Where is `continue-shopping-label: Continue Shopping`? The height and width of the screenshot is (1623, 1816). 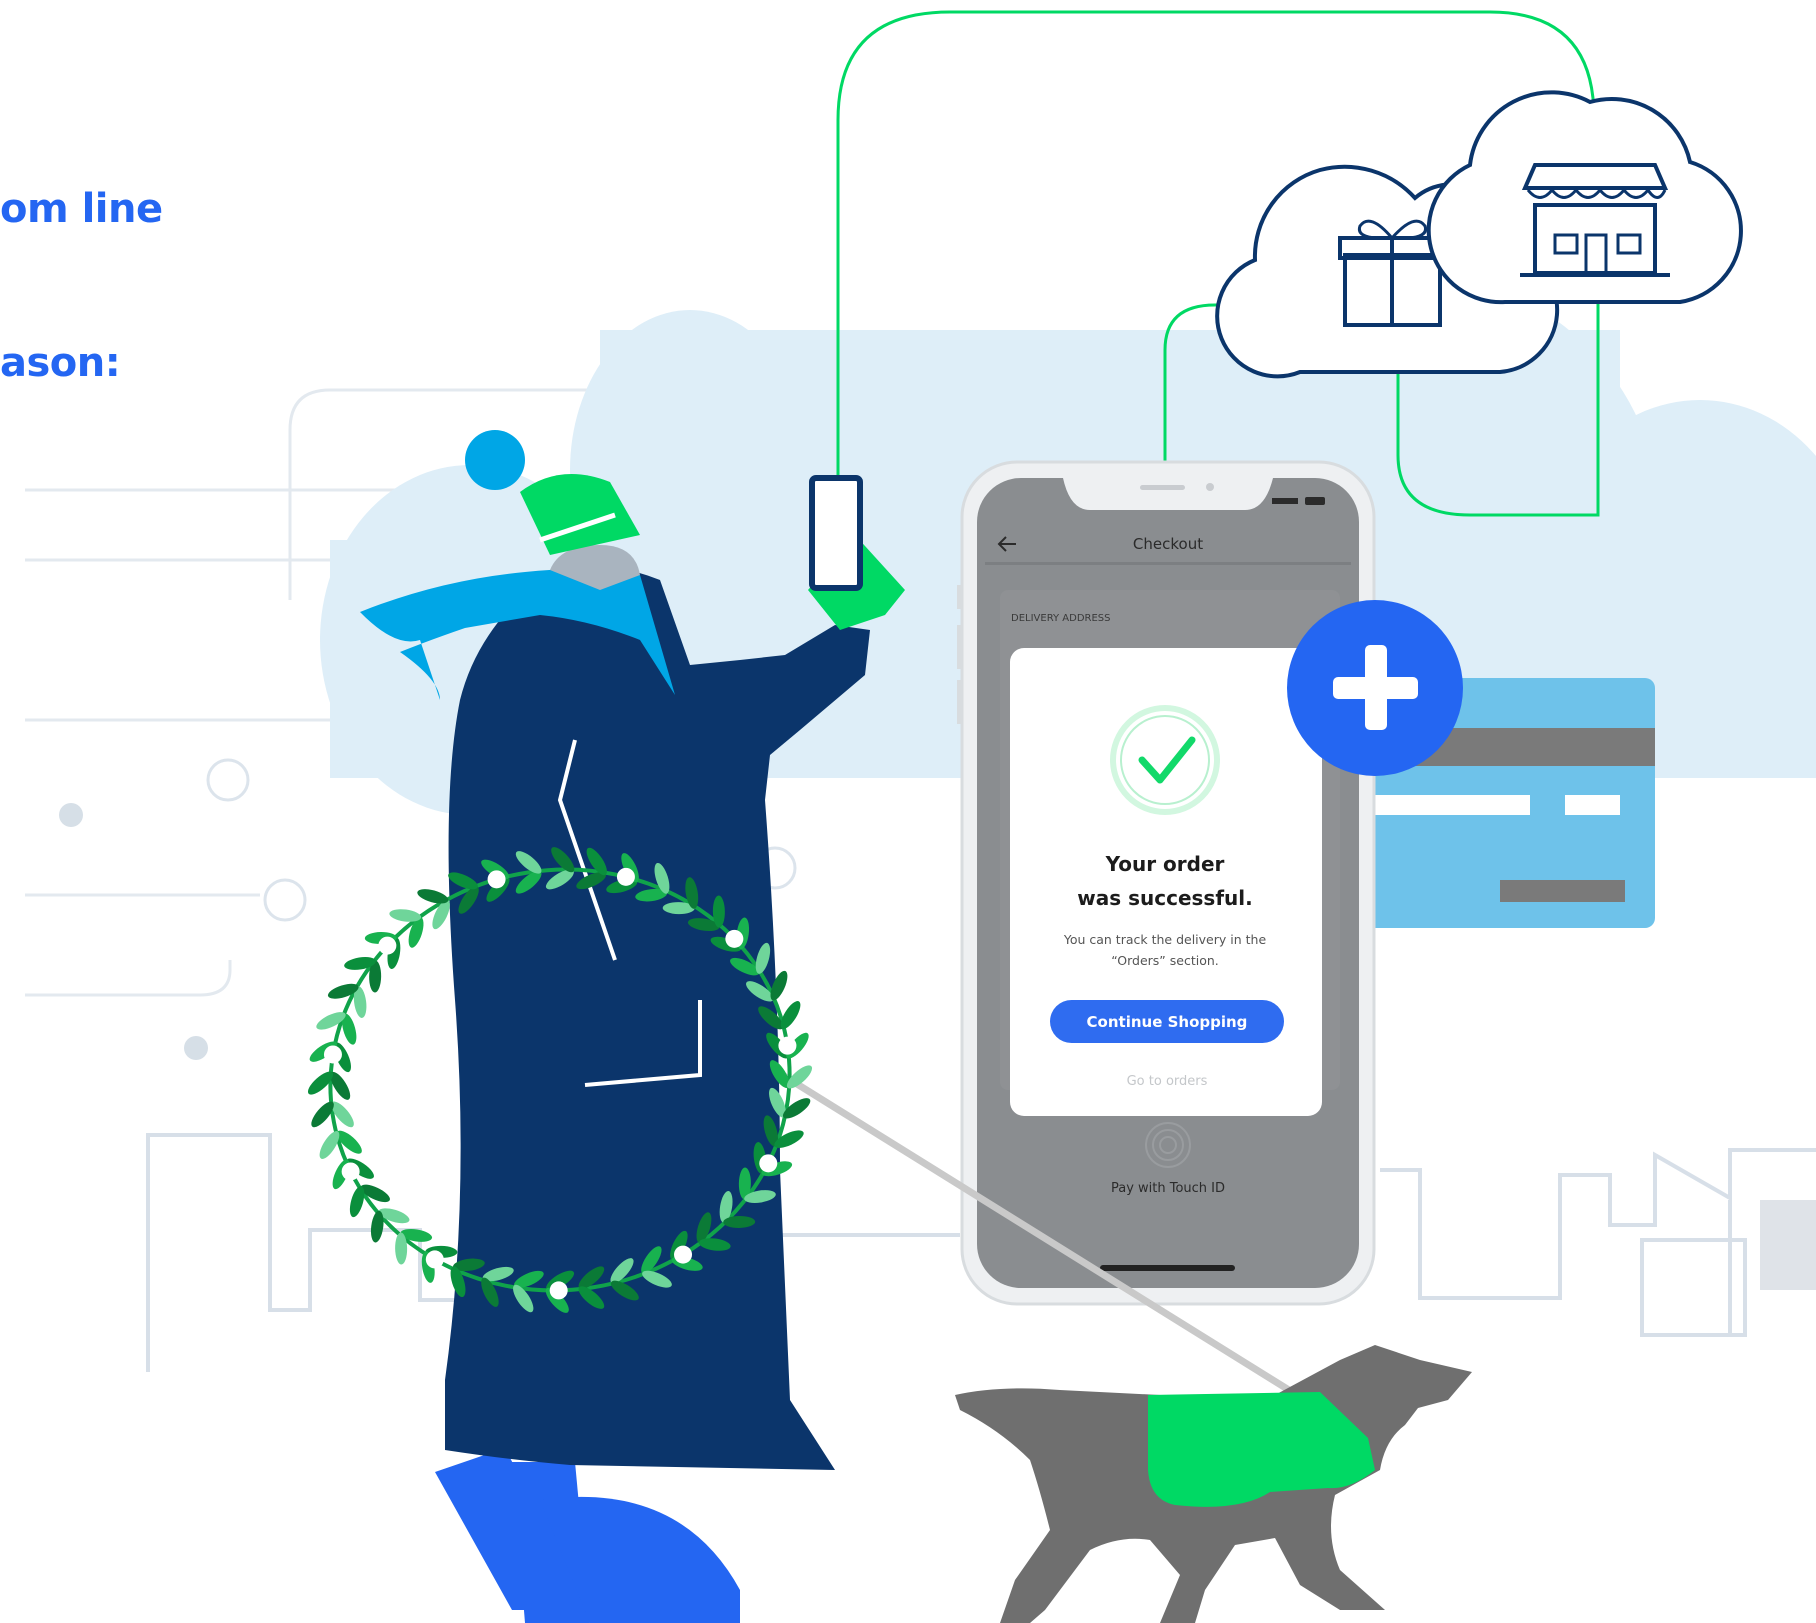
continue-shopping-label: Continue Shopping is located at coordinates (1167, 1022).